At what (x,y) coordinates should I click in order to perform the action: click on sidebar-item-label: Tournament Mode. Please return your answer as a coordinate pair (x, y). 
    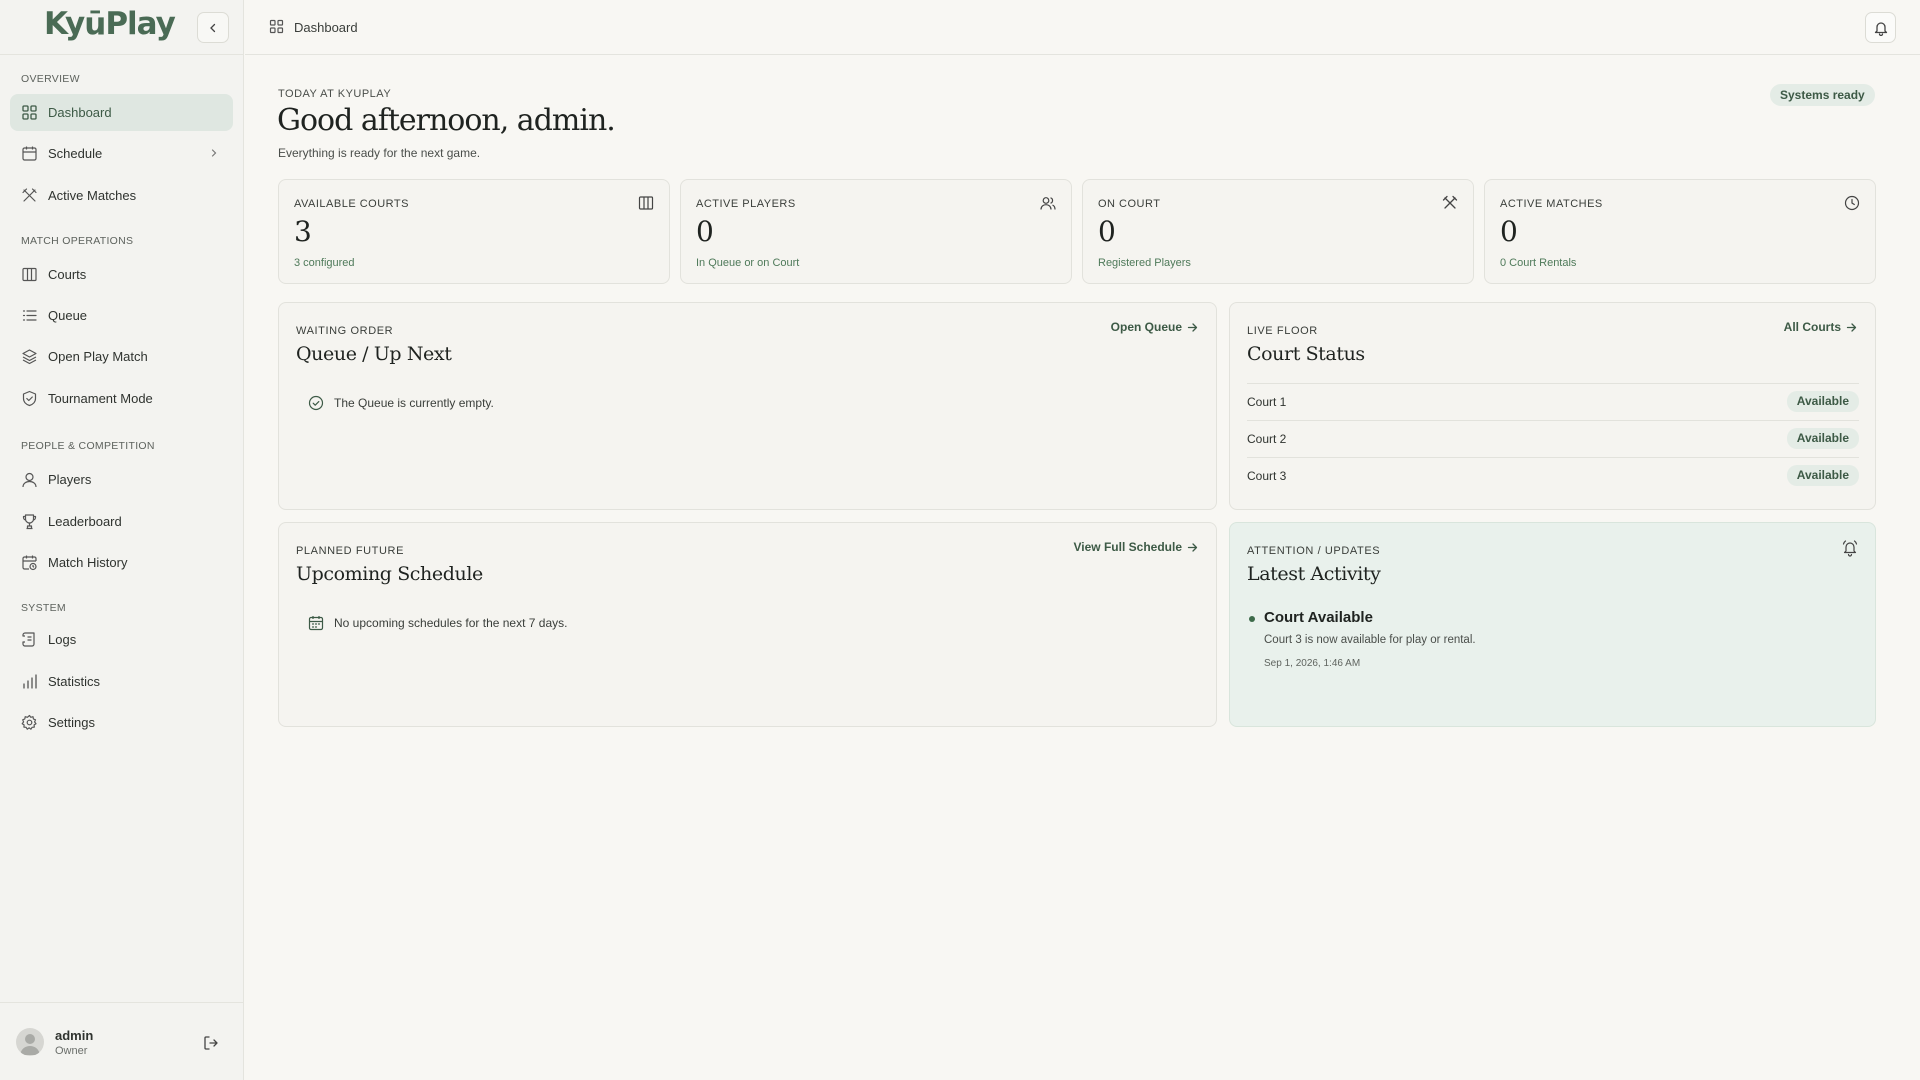
    Looking at the image, I should click on (100, 398).